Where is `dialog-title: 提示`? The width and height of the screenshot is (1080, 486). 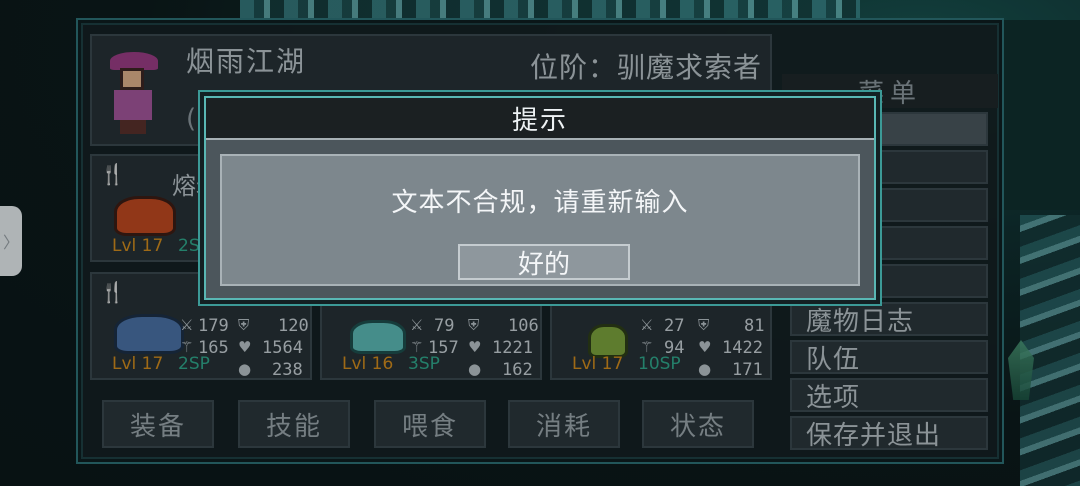 dialog-title: 提示 is located at coordinates (539, 120).